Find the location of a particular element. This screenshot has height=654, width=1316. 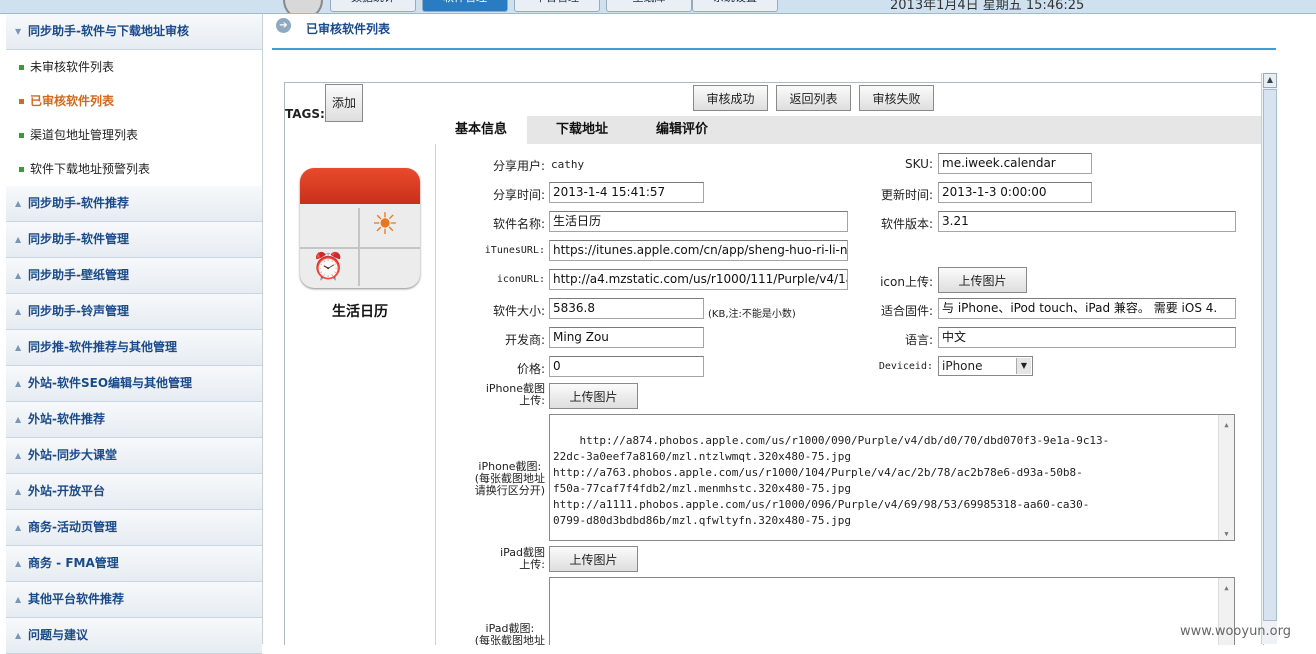

version-label: 软件版本: is located at coordinates (906, 224).